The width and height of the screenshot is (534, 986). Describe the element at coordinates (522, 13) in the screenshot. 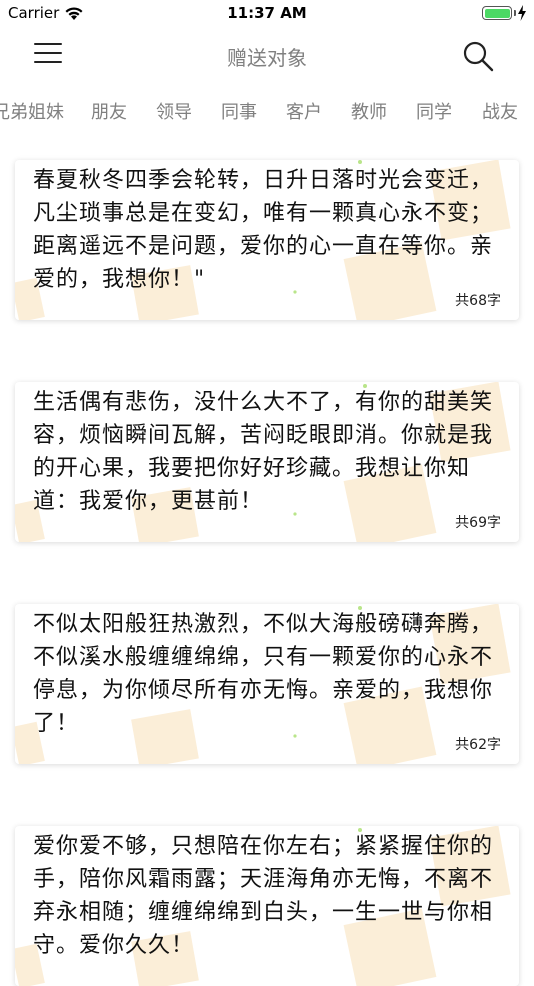

I see `charging-icon` at that location.